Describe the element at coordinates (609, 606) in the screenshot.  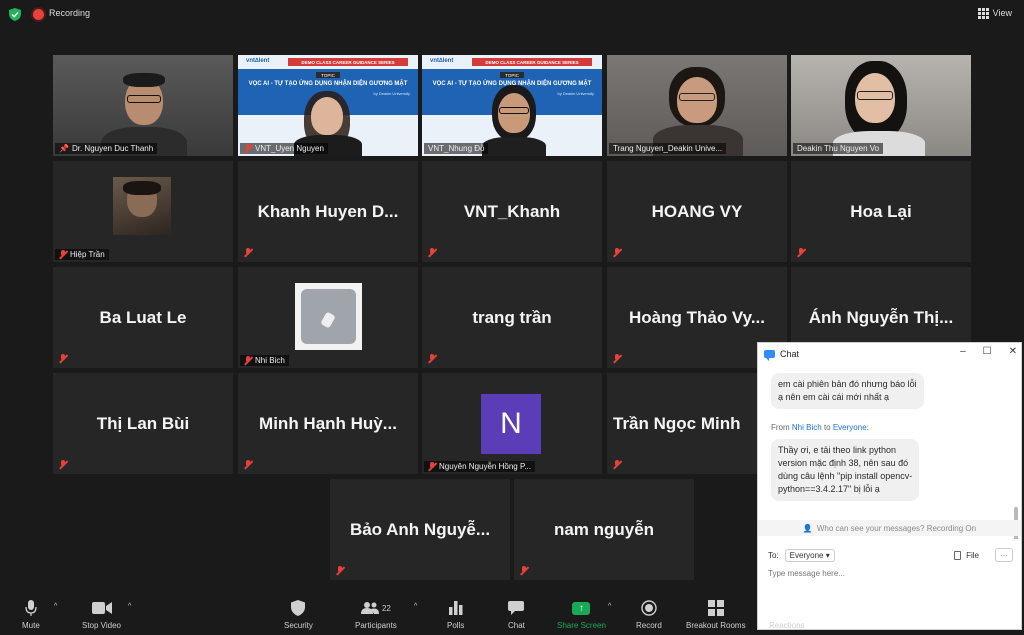
I see `share-options-caret: ^` at that location.